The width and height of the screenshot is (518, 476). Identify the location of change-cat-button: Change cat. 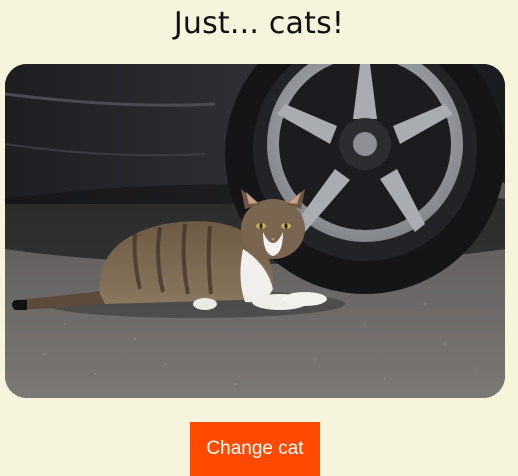
(255, 449).